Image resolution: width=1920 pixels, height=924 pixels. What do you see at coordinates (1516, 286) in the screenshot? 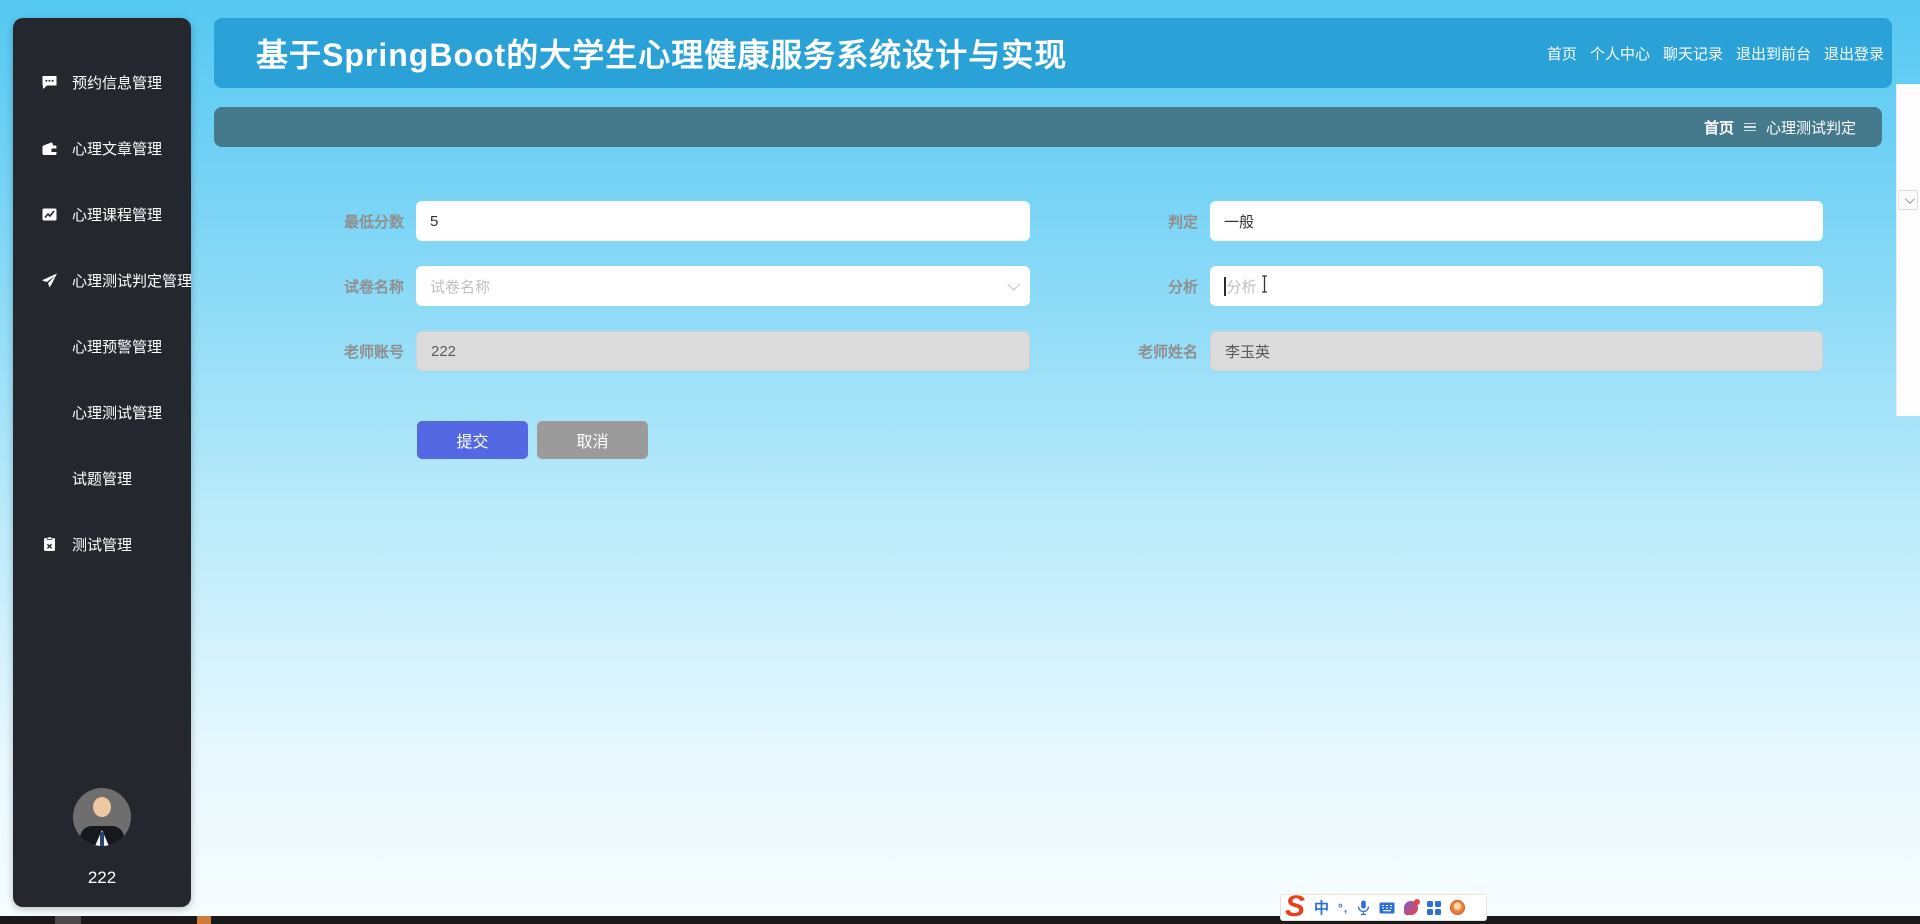
I see `analysis-input: 分析` at bounding box center [1516, 286].